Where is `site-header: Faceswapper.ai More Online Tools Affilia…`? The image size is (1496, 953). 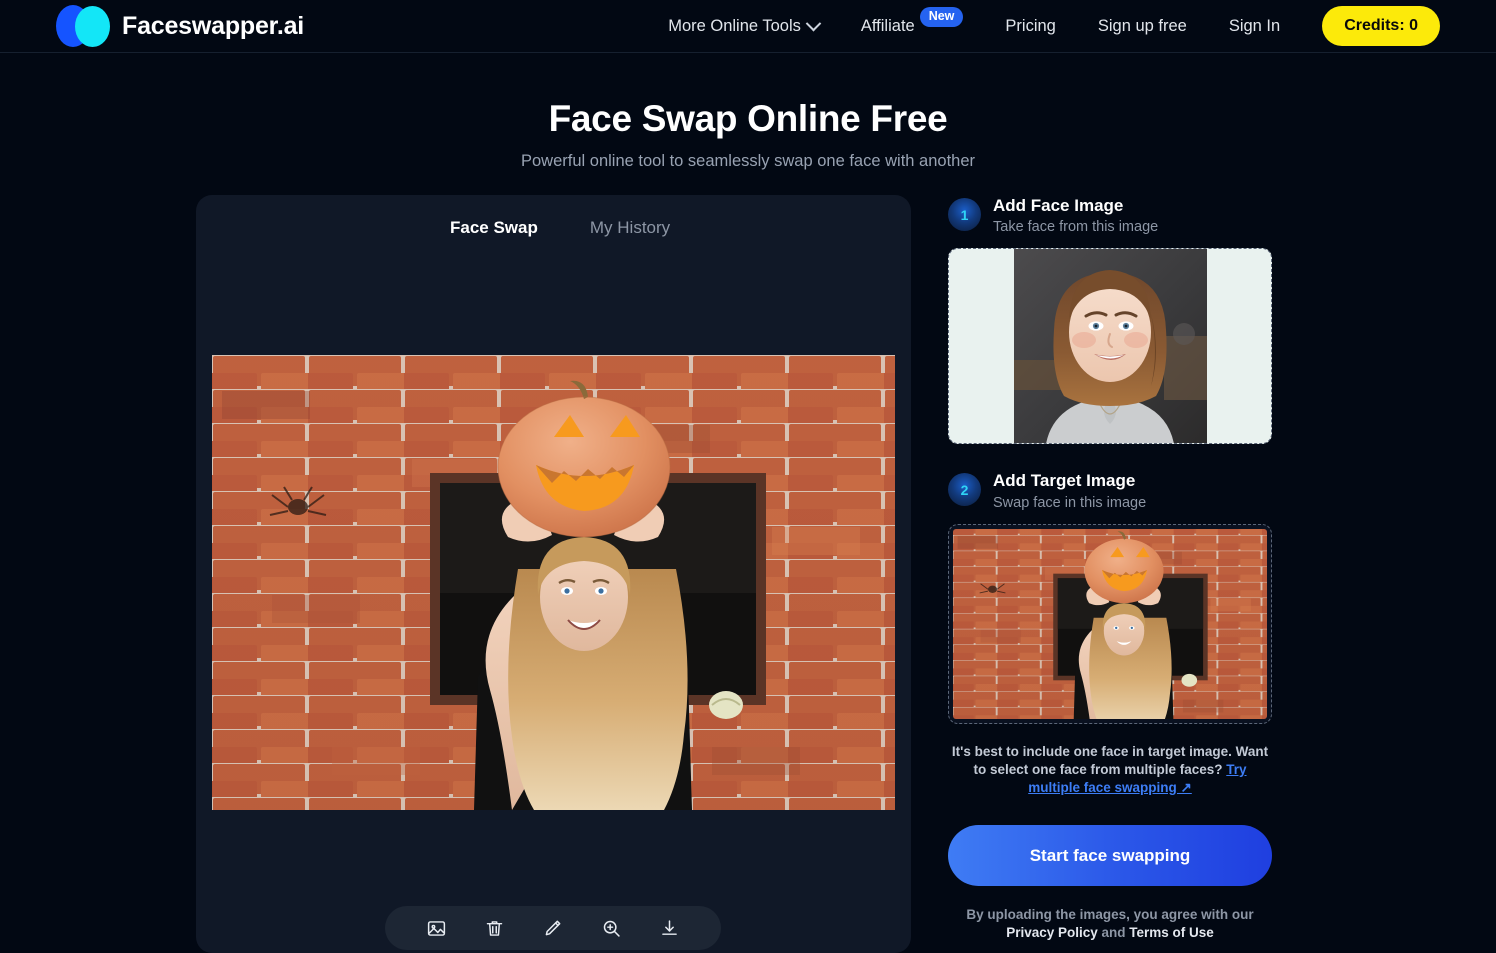 site-header: Faceswapper.ai More Online Tools Affilia… is located at coordinates (748, 26).